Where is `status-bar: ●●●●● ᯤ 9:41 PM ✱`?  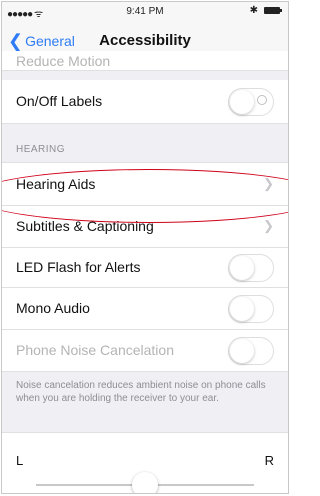
status-bar: ●●●●● ᯤ 9:41 PM ✱ is located at coordinates (145, 11).